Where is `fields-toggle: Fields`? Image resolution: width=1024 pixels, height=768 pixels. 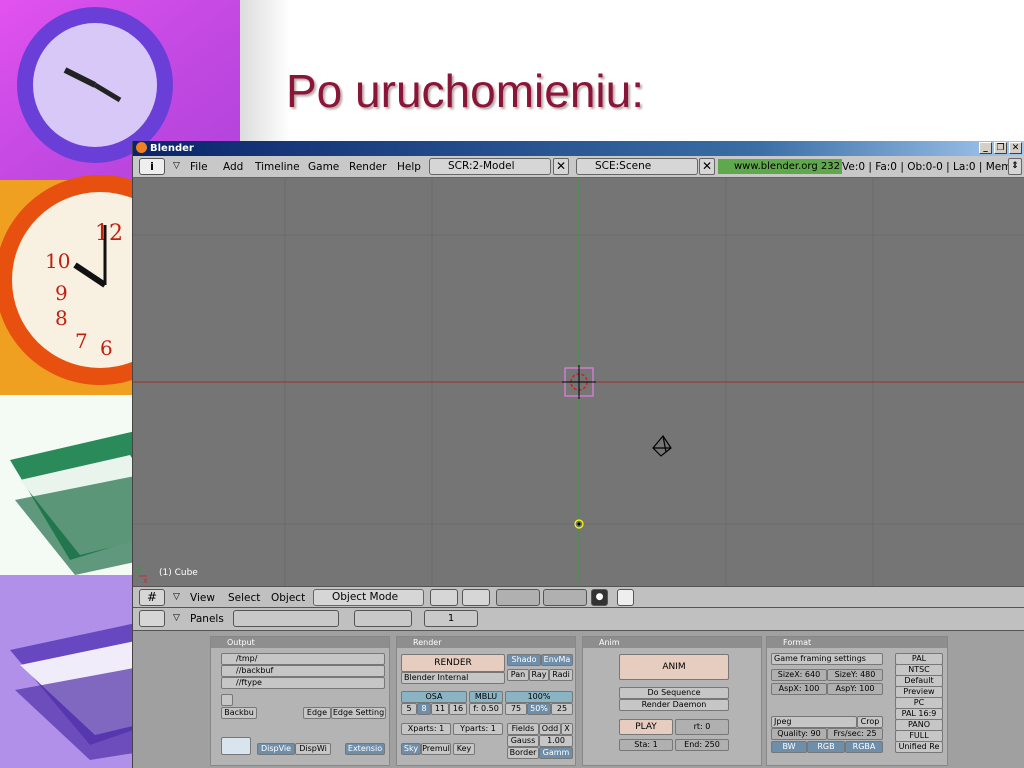 fields-toggle: Fields is located at coordinates (523, 729).